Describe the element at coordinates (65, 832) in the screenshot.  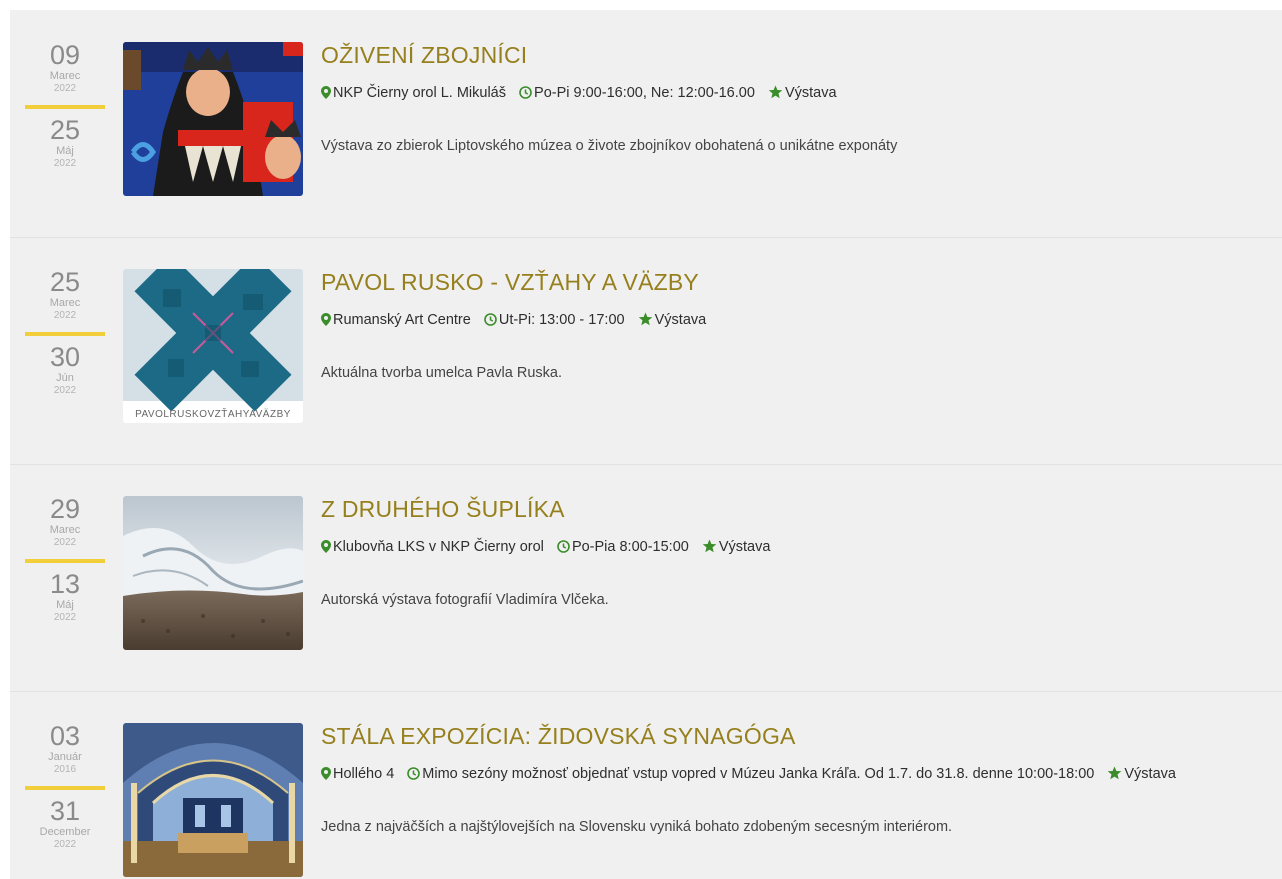
I see `end-month: December` at that location.